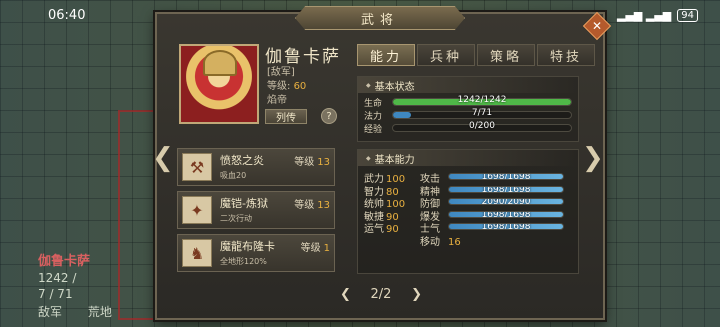 This screenshot has height=327, width=720. I want to click on skill-level: 等级 1, so click(315, 246).